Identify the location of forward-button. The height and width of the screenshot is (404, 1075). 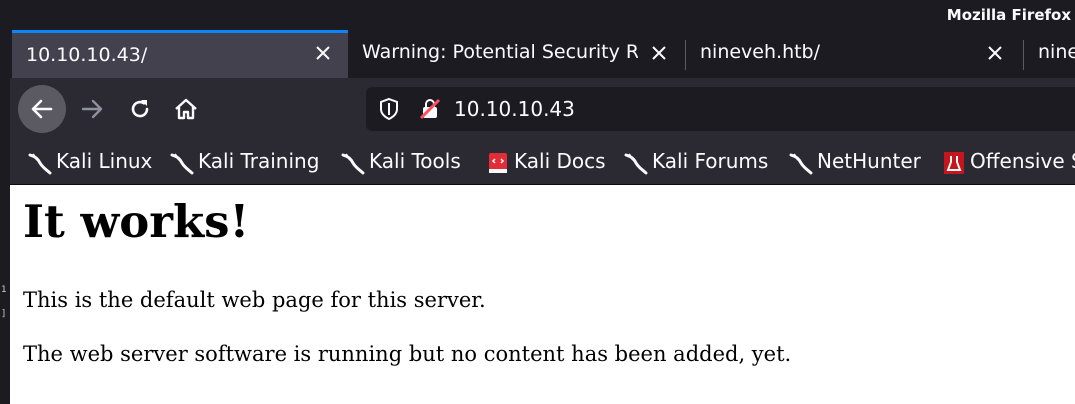
(92, 109).